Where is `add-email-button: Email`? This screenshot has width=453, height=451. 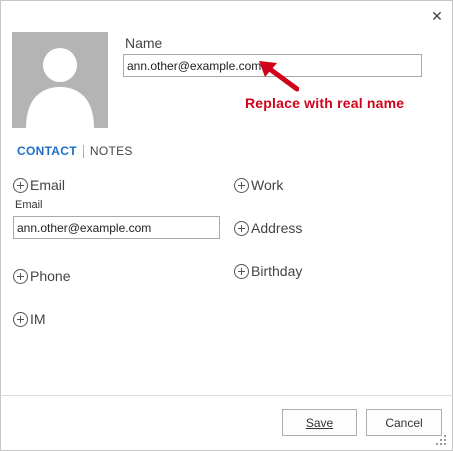 add-email-button: Email is located at coordinates (39, 185).